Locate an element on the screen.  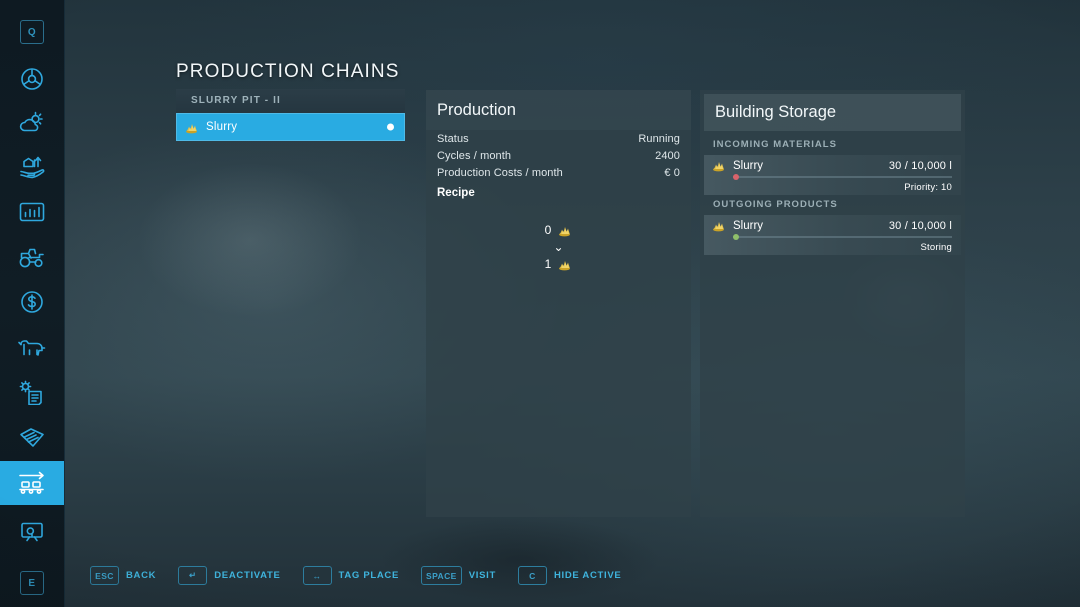
weather-sun-cloud-icon is located at coordinates (31, 121).